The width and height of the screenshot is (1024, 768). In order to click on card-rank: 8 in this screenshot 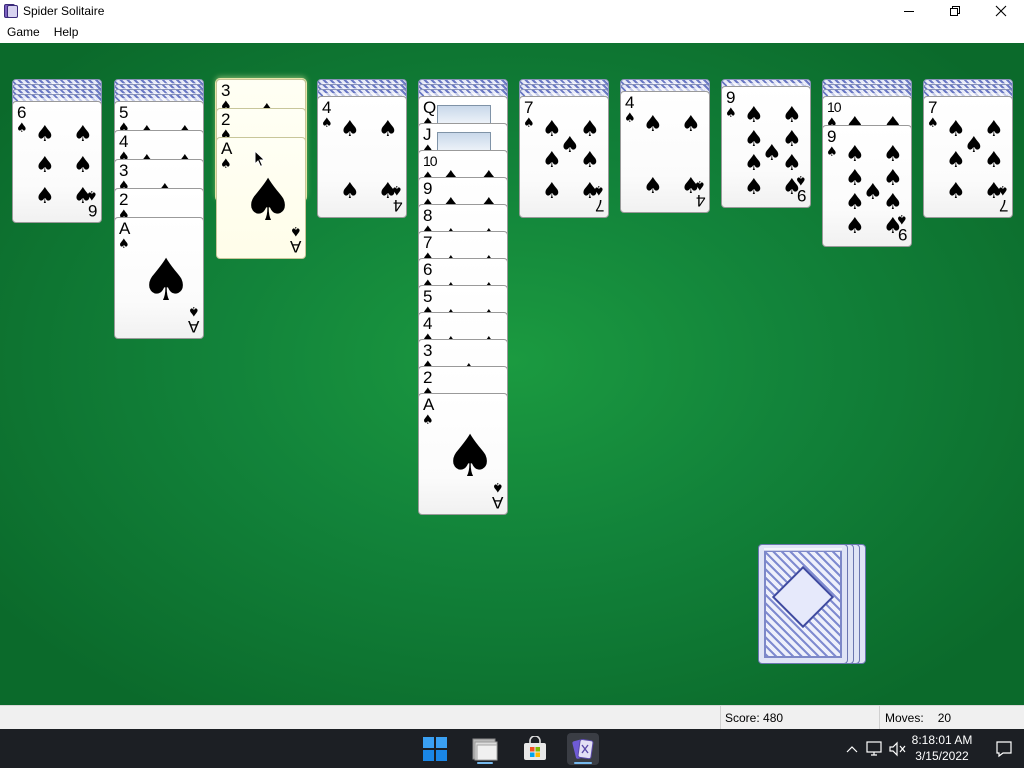, I will do `click(428, 215)`.